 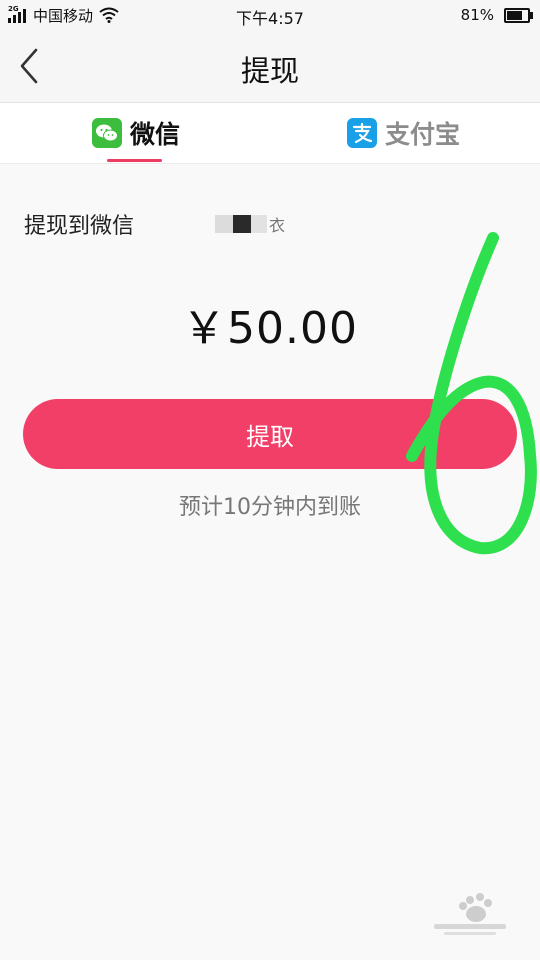 I want to click on tab-wechat: 微信, so click(x=136, y=133).